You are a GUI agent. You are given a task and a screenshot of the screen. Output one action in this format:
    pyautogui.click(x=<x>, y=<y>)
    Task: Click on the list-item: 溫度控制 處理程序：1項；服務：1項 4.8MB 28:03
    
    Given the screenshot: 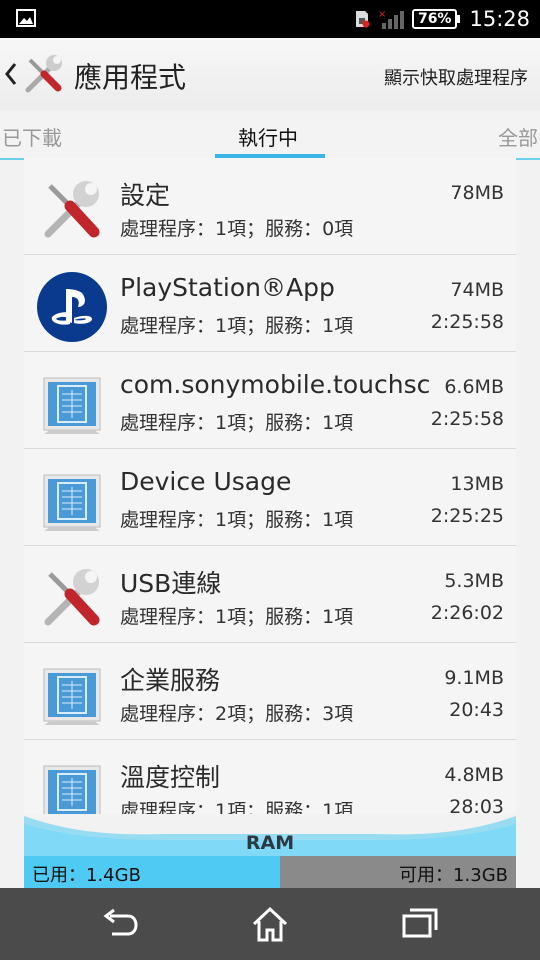 What is the action you would take?
    pyautogui.click(x=270, y=777)
    